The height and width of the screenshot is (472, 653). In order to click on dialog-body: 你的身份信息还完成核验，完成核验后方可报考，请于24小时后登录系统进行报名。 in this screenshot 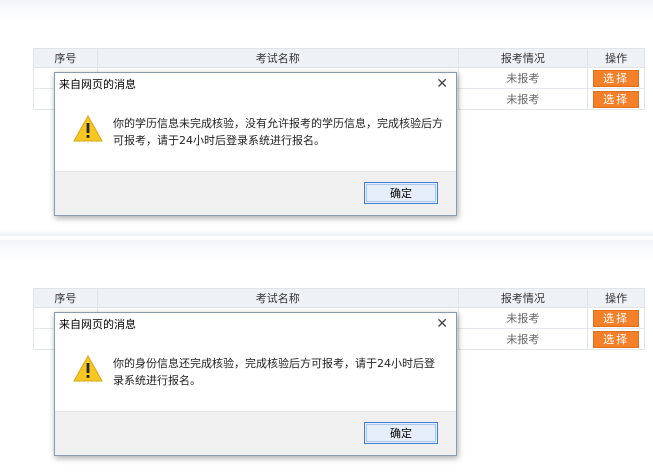, I will do `click(255, 373)`.